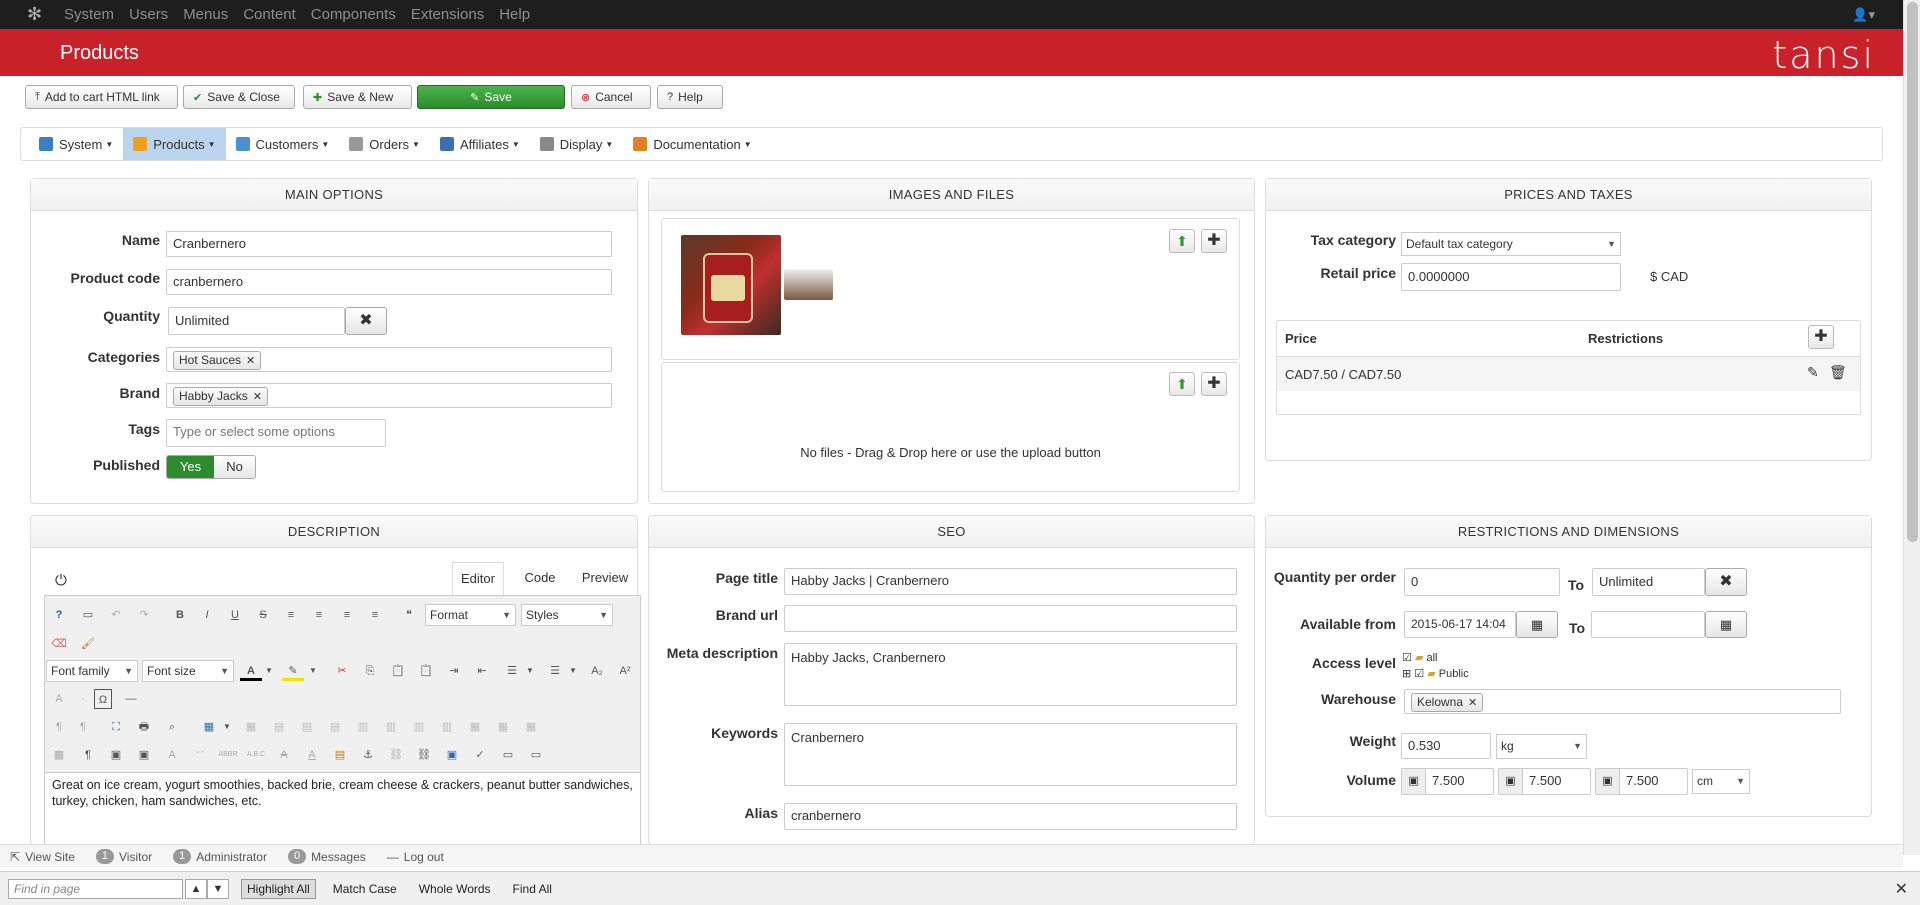 The height and width of the screenshot is (905, 1920). What do you see at coordinates (276, 433) in the screenshot?
I see `tags-field: Type or select some options` at bounding box center [276, 433].